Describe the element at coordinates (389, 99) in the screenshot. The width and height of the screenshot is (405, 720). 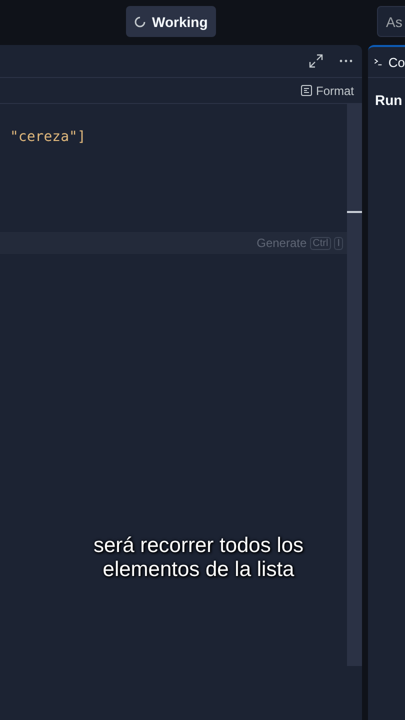
I see `panel-text: Run` at that location.